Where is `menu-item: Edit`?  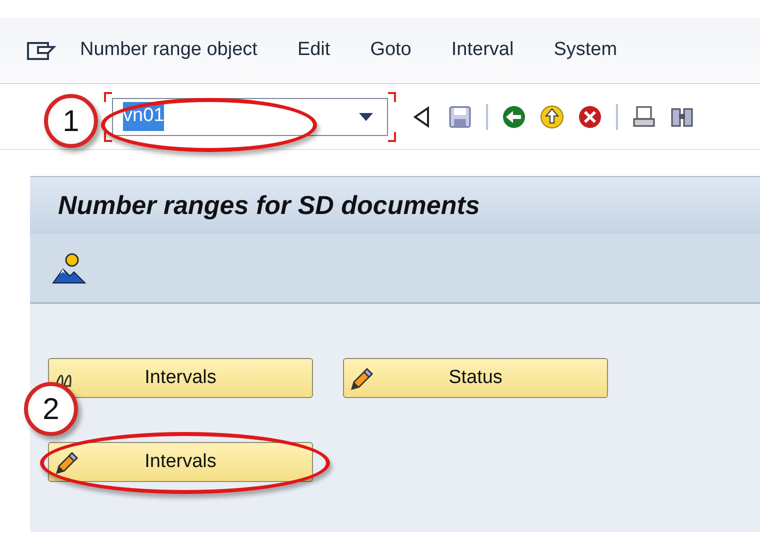
menu-item: Edit is located at coordinates (313, 50).